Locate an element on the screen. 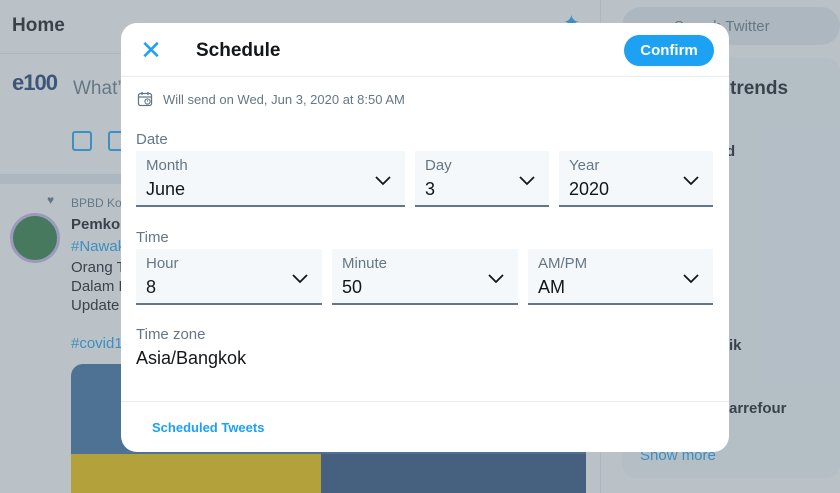 The image size is (840, 493). ampm-label: AM/PM is located at coordinates (563, 263).